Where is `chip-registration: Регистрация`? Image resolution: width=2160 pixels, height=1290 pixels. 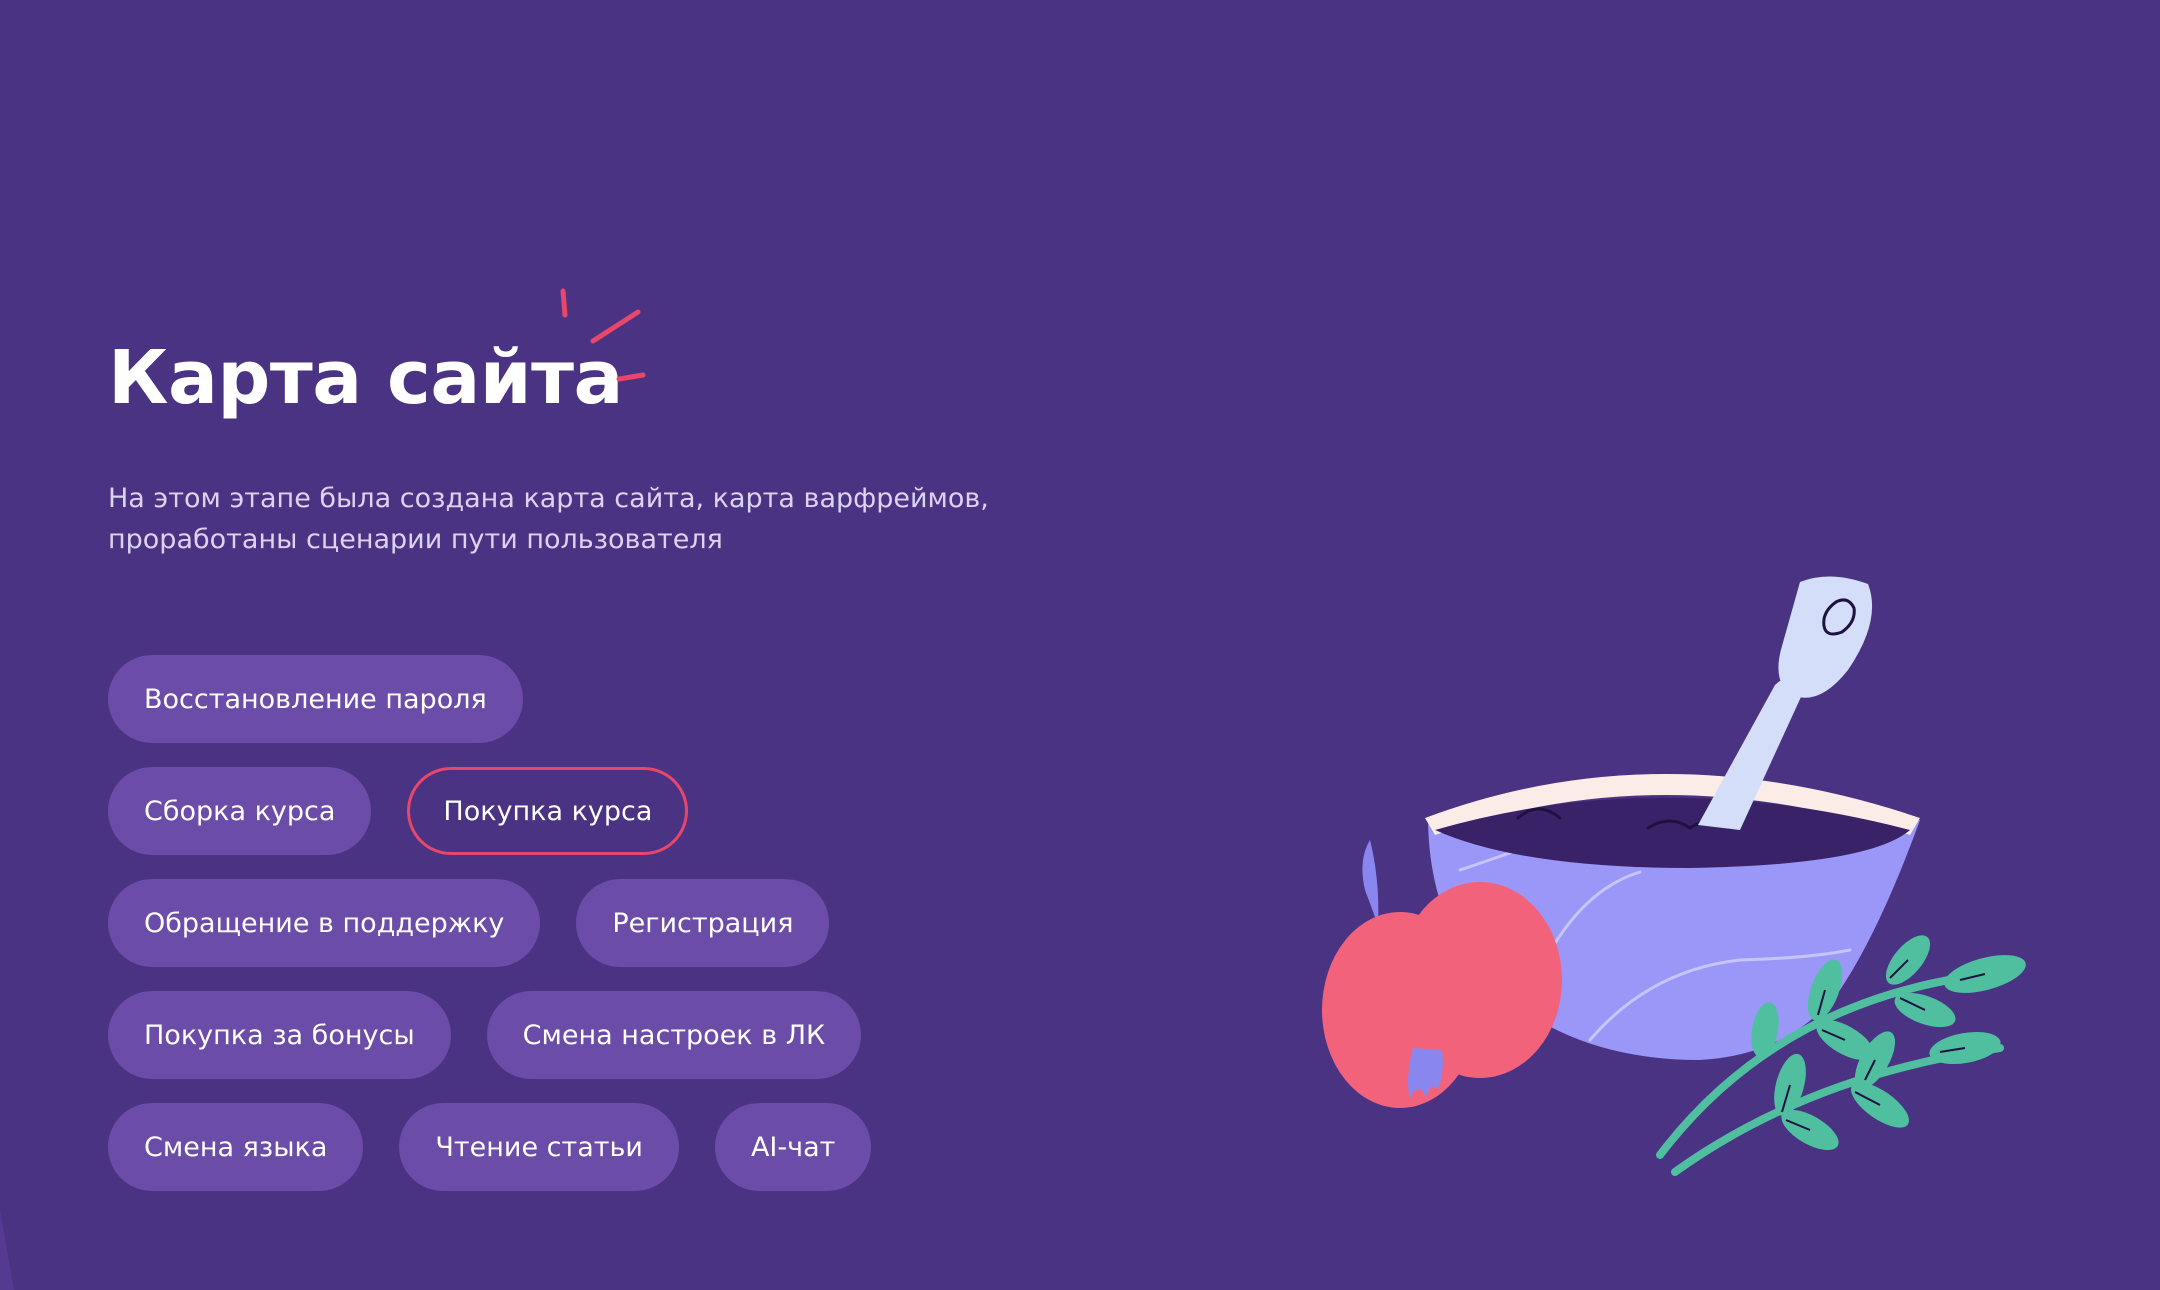 chip-registration: Регистрация is located at coordinates (703, 923).